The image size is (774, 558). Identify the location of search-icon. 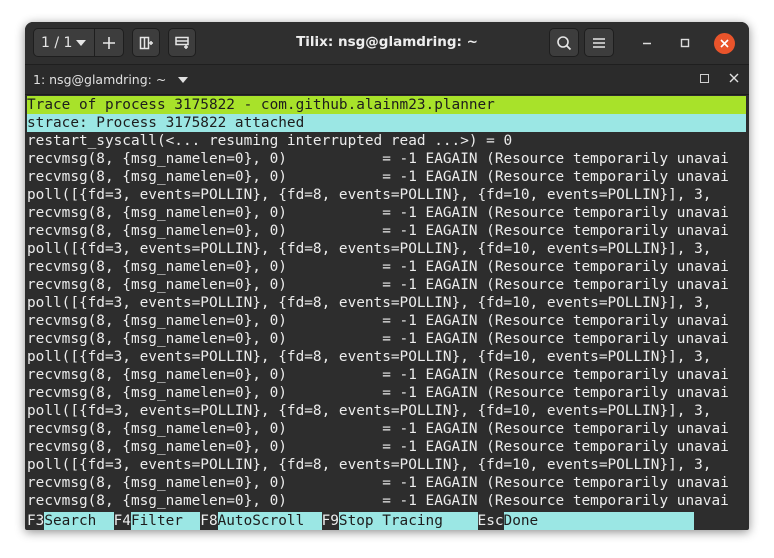
(564, 42).